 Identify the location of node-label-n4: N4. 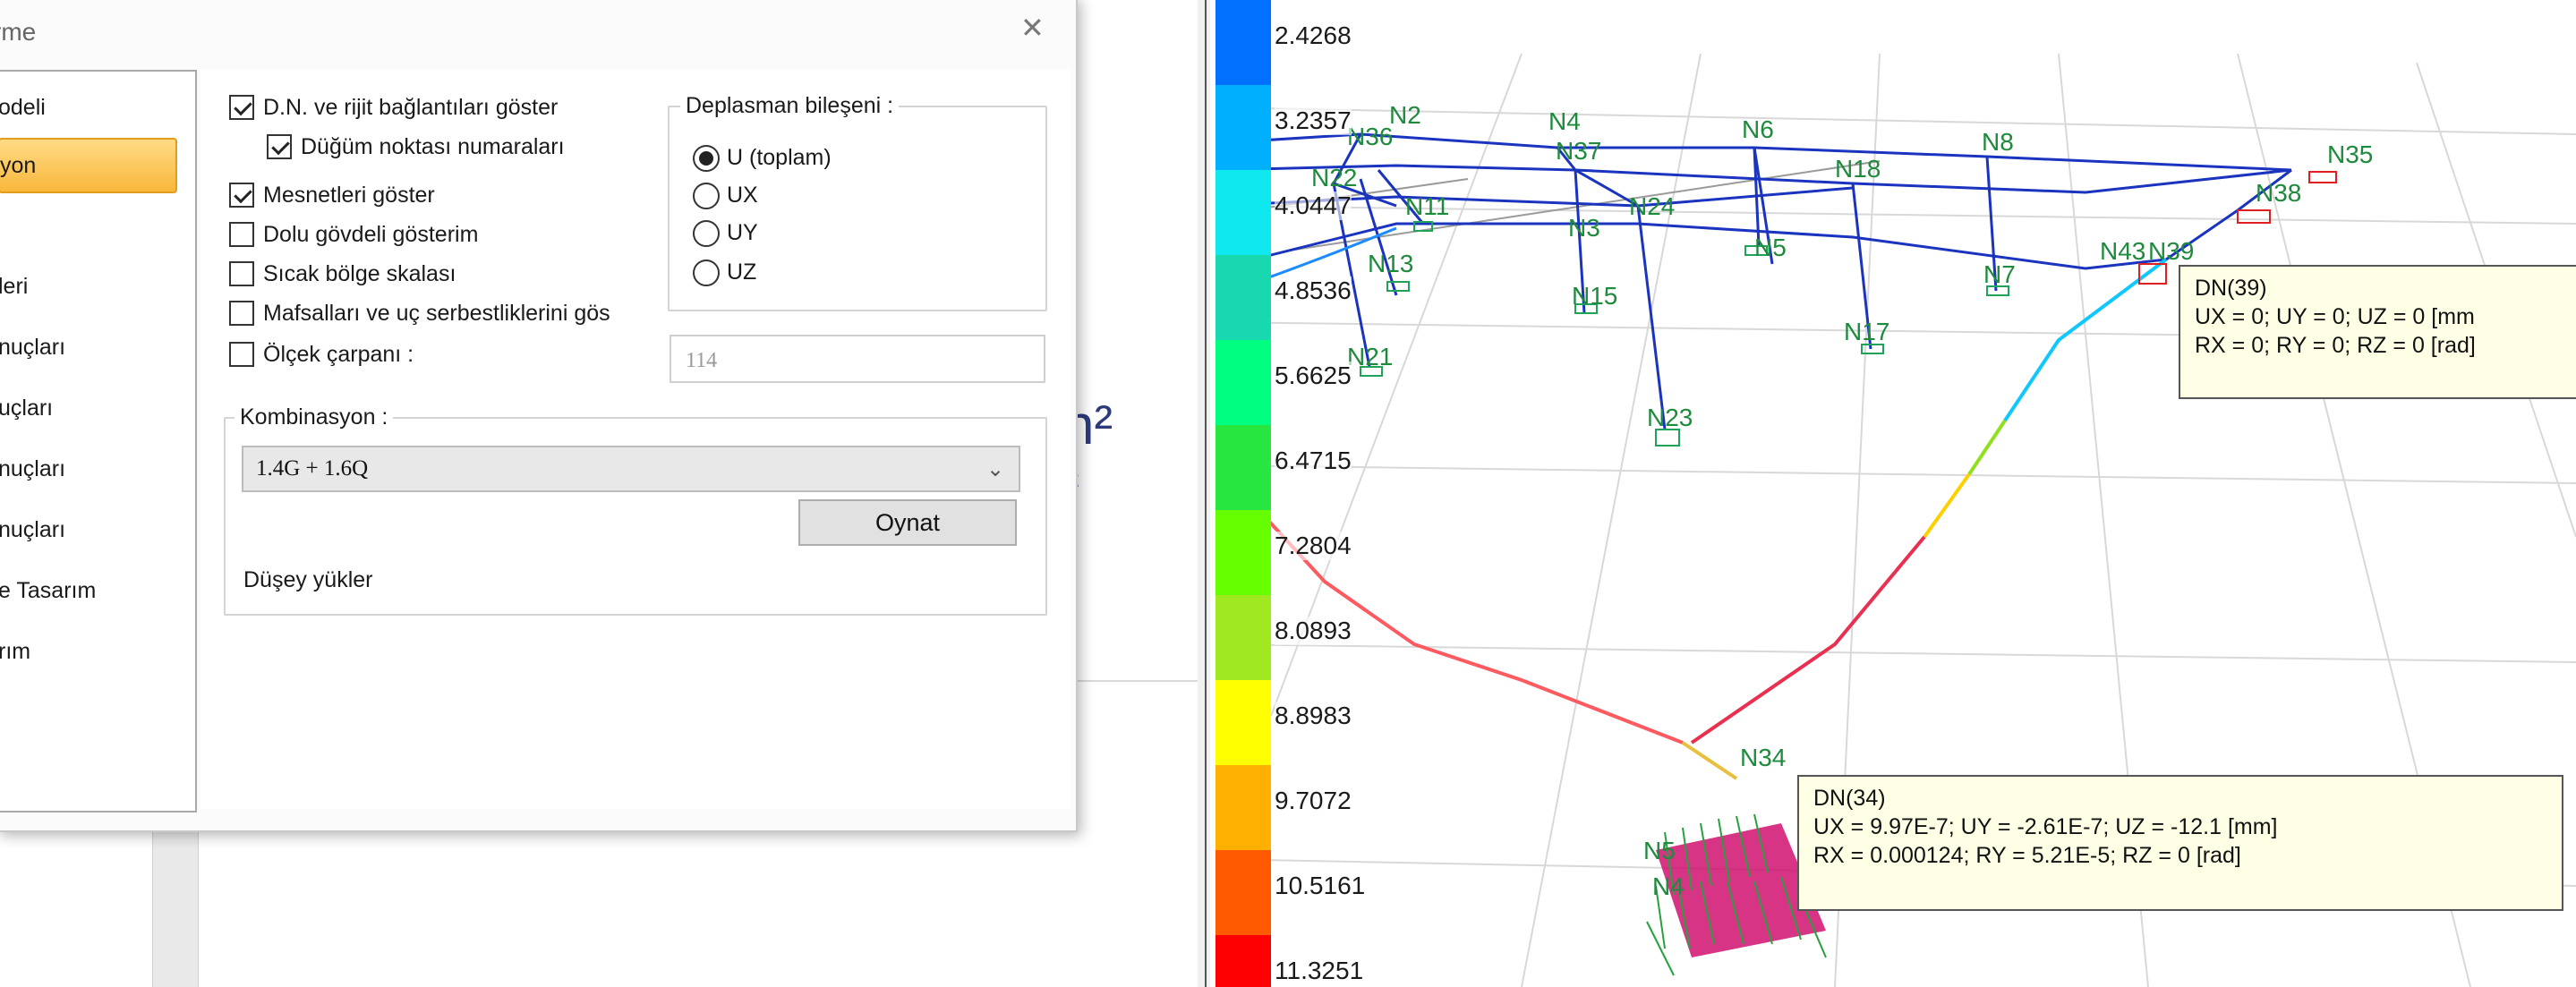
(1564, 121).